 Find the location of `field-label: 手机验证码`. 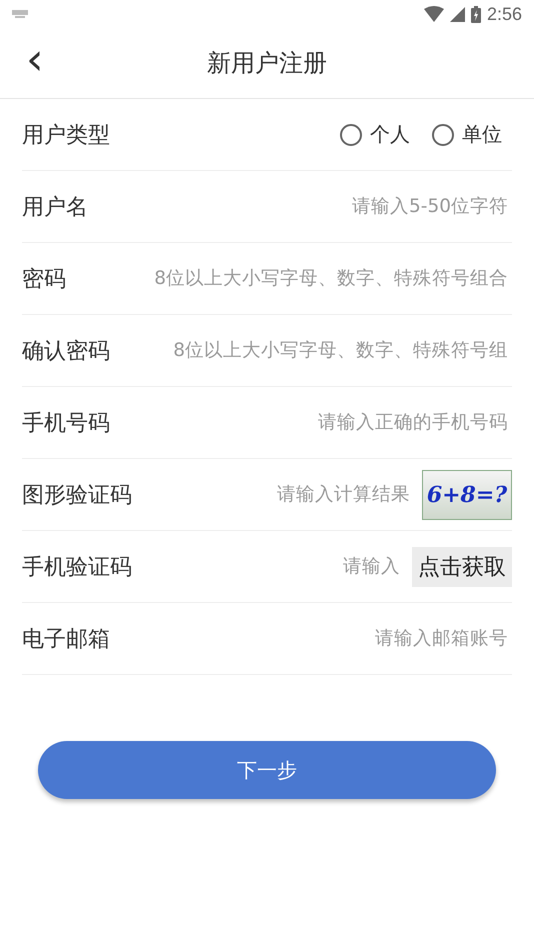

field-label: 手机验证码 is located at coordinates (77, 568).